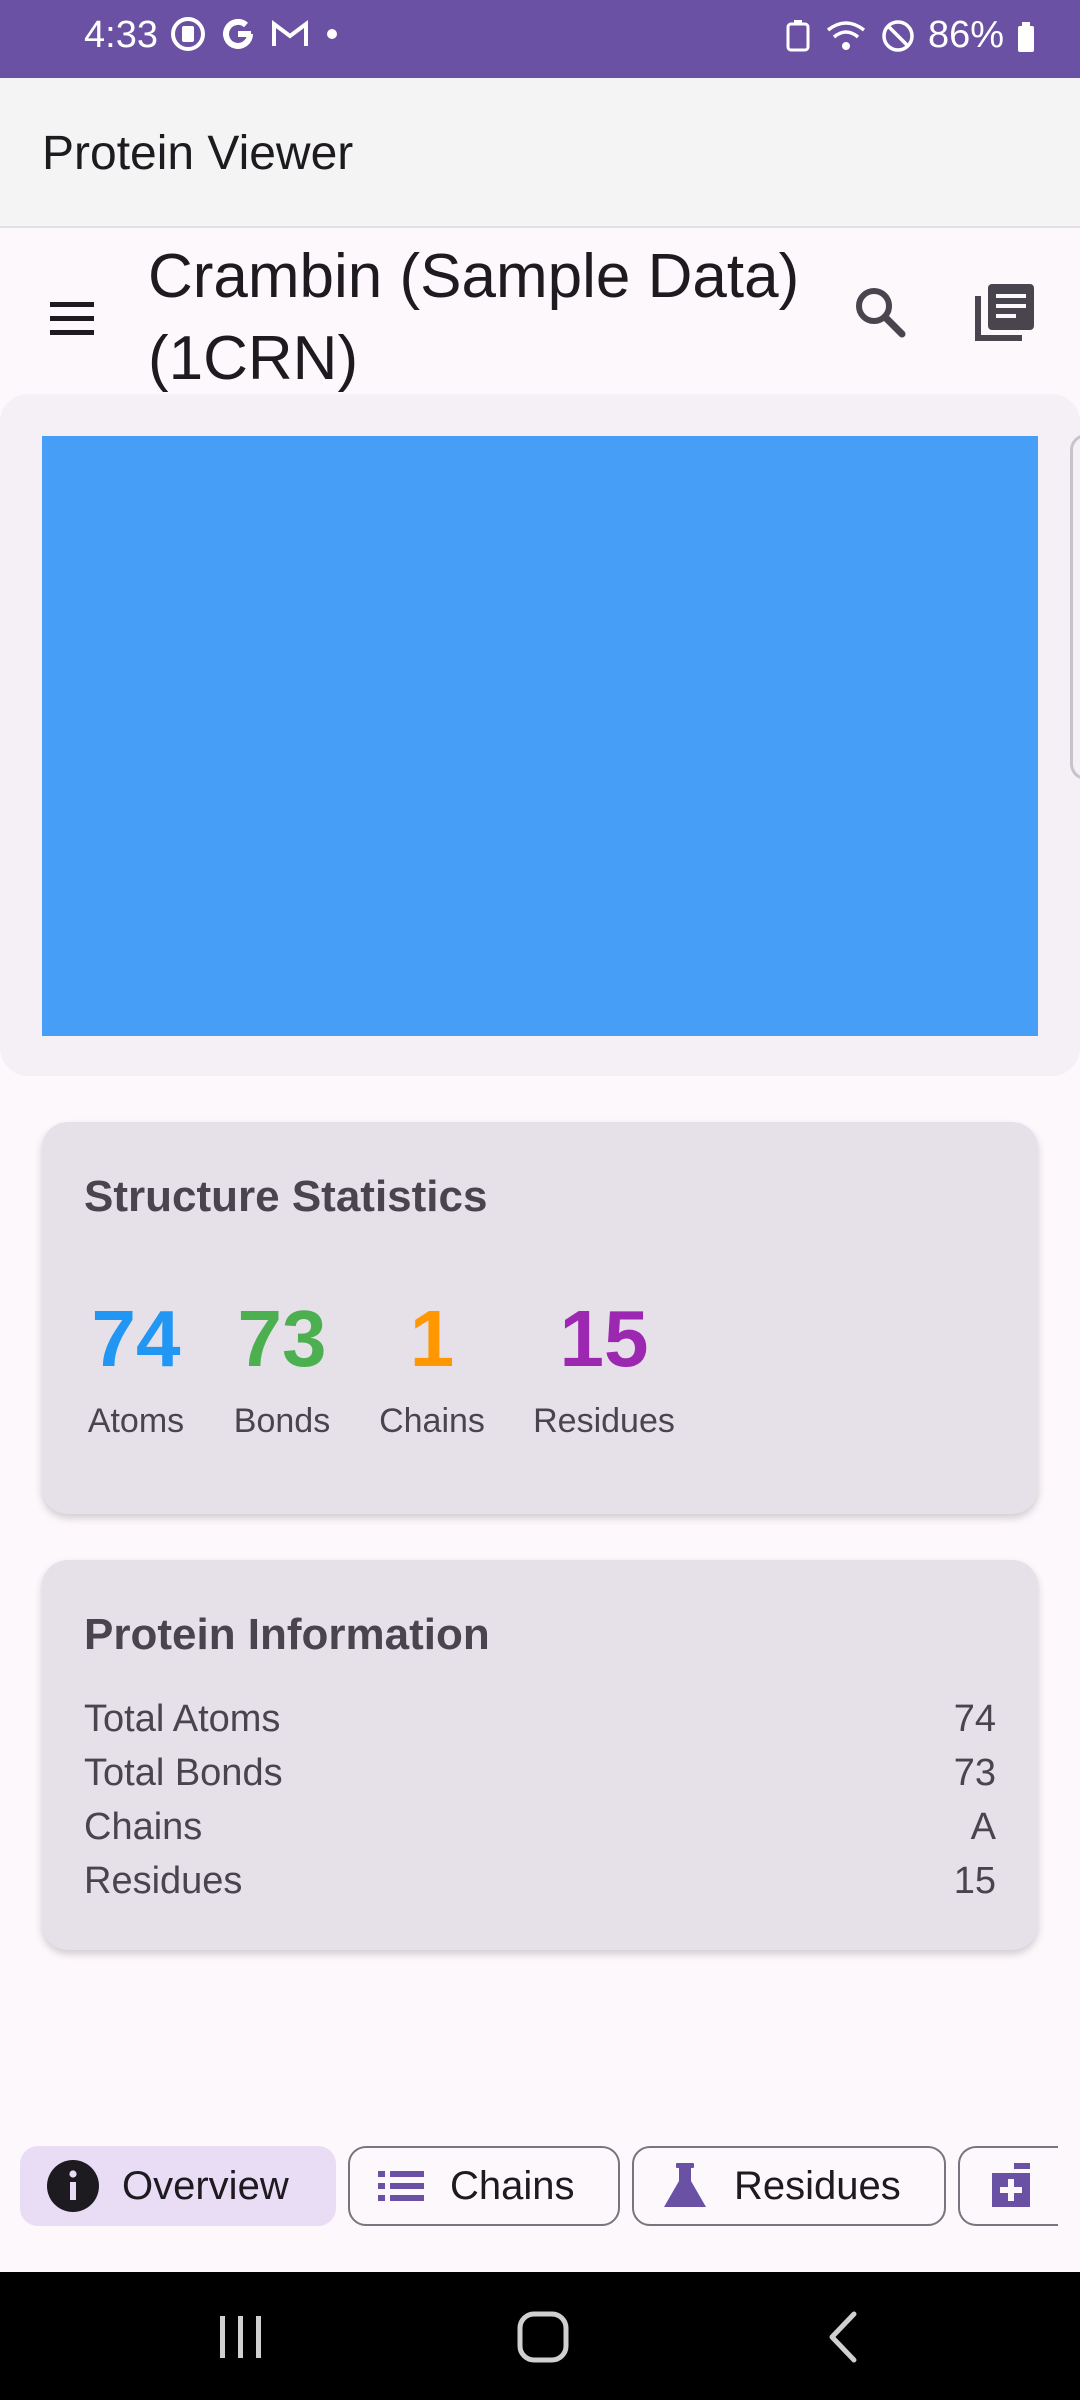 The image size is (1080, 2400). Describe the element at coordinates (898, 35) in the screenshot. I see `do-not-disturb-icon` at that location.